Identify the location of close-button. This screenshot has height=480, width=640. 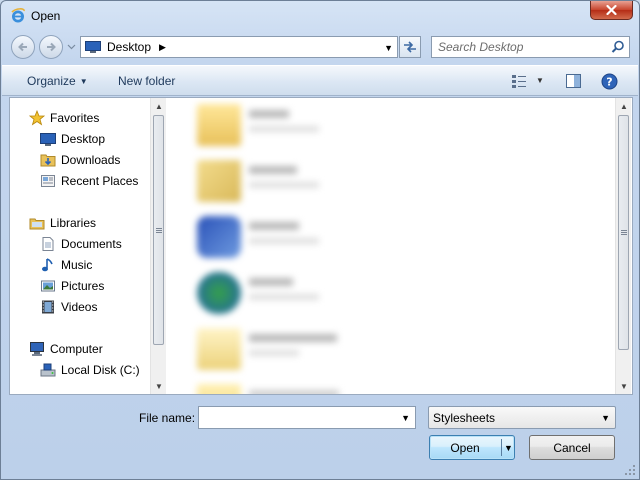
(611, 10).